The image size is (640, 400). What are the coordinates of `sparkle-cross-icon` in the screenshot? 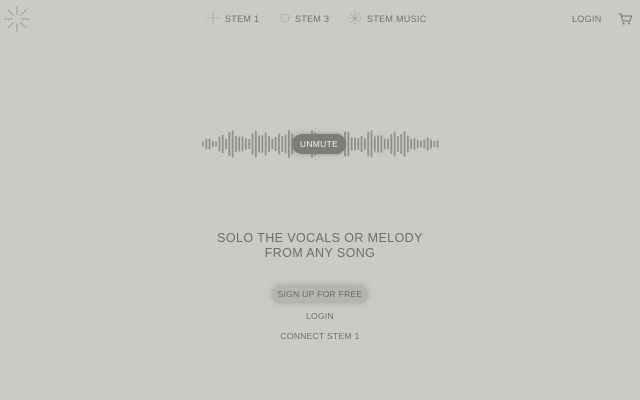 It's located at (213, 19).